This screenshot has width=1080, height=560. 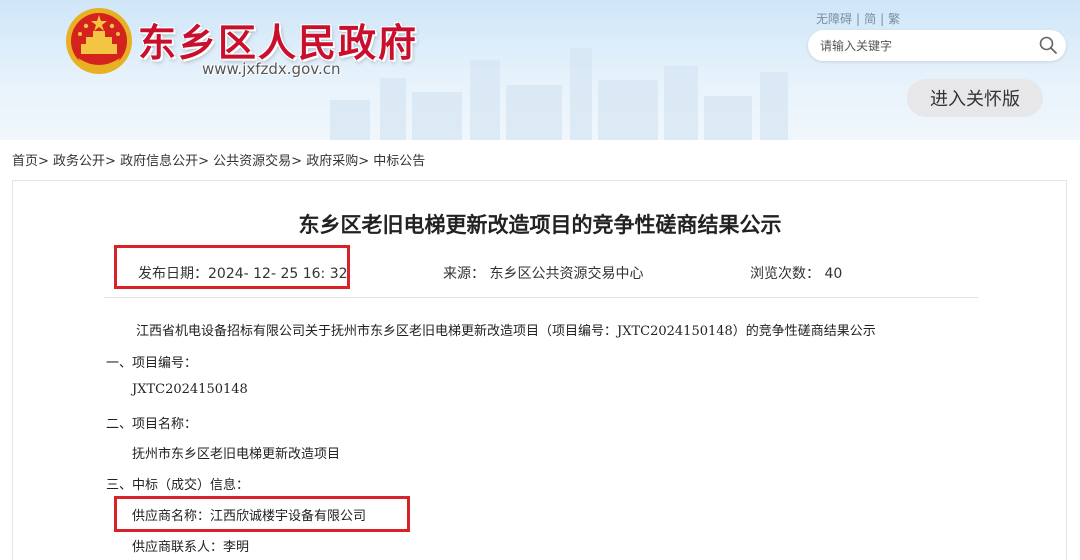 I want to click on breadcrumb-info-disclosure: 政府信息公开>, so click(x=164, y=159).